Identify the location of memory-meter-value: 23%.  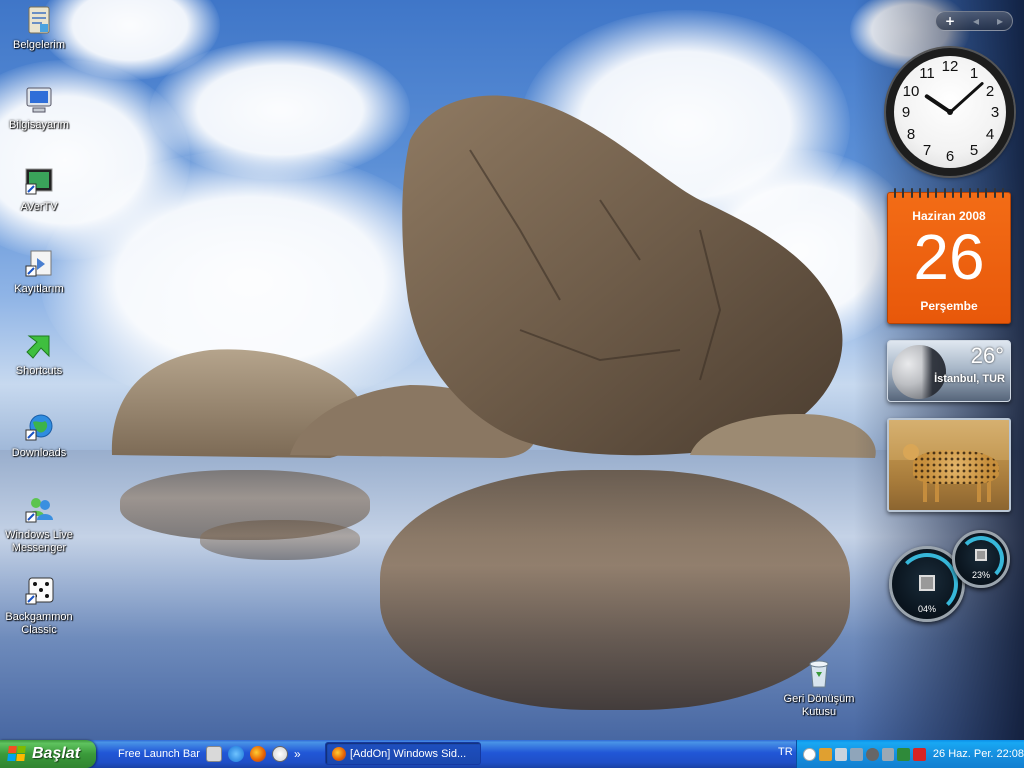
(980, 575).